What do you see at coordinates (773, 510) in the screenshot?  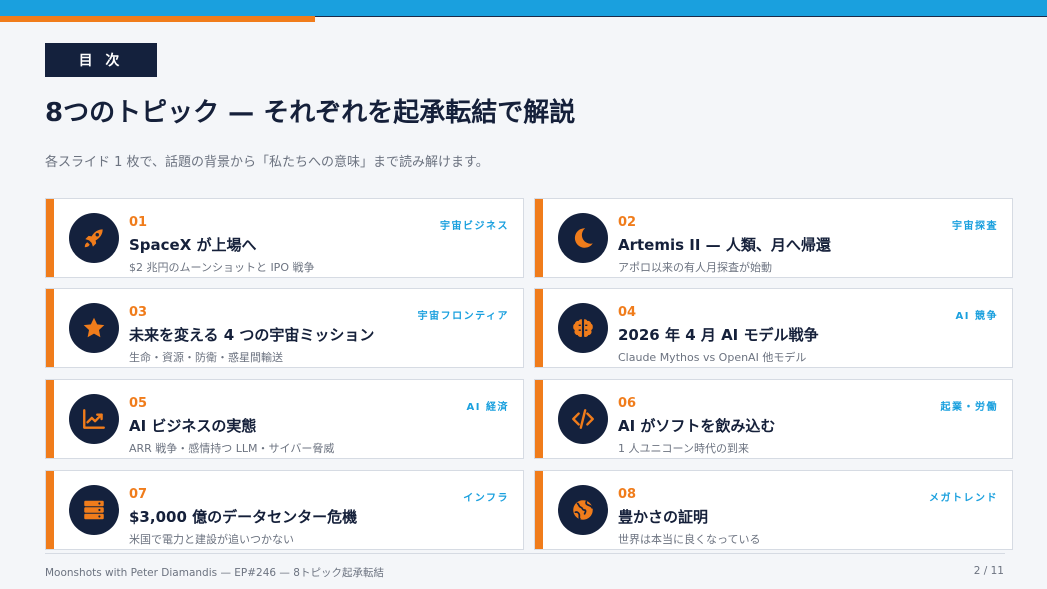 I see `topic-card-08: 08 メガトレンド 豊かさの証明 世界は本当に良くなっている` at bounding box center [773, 510].